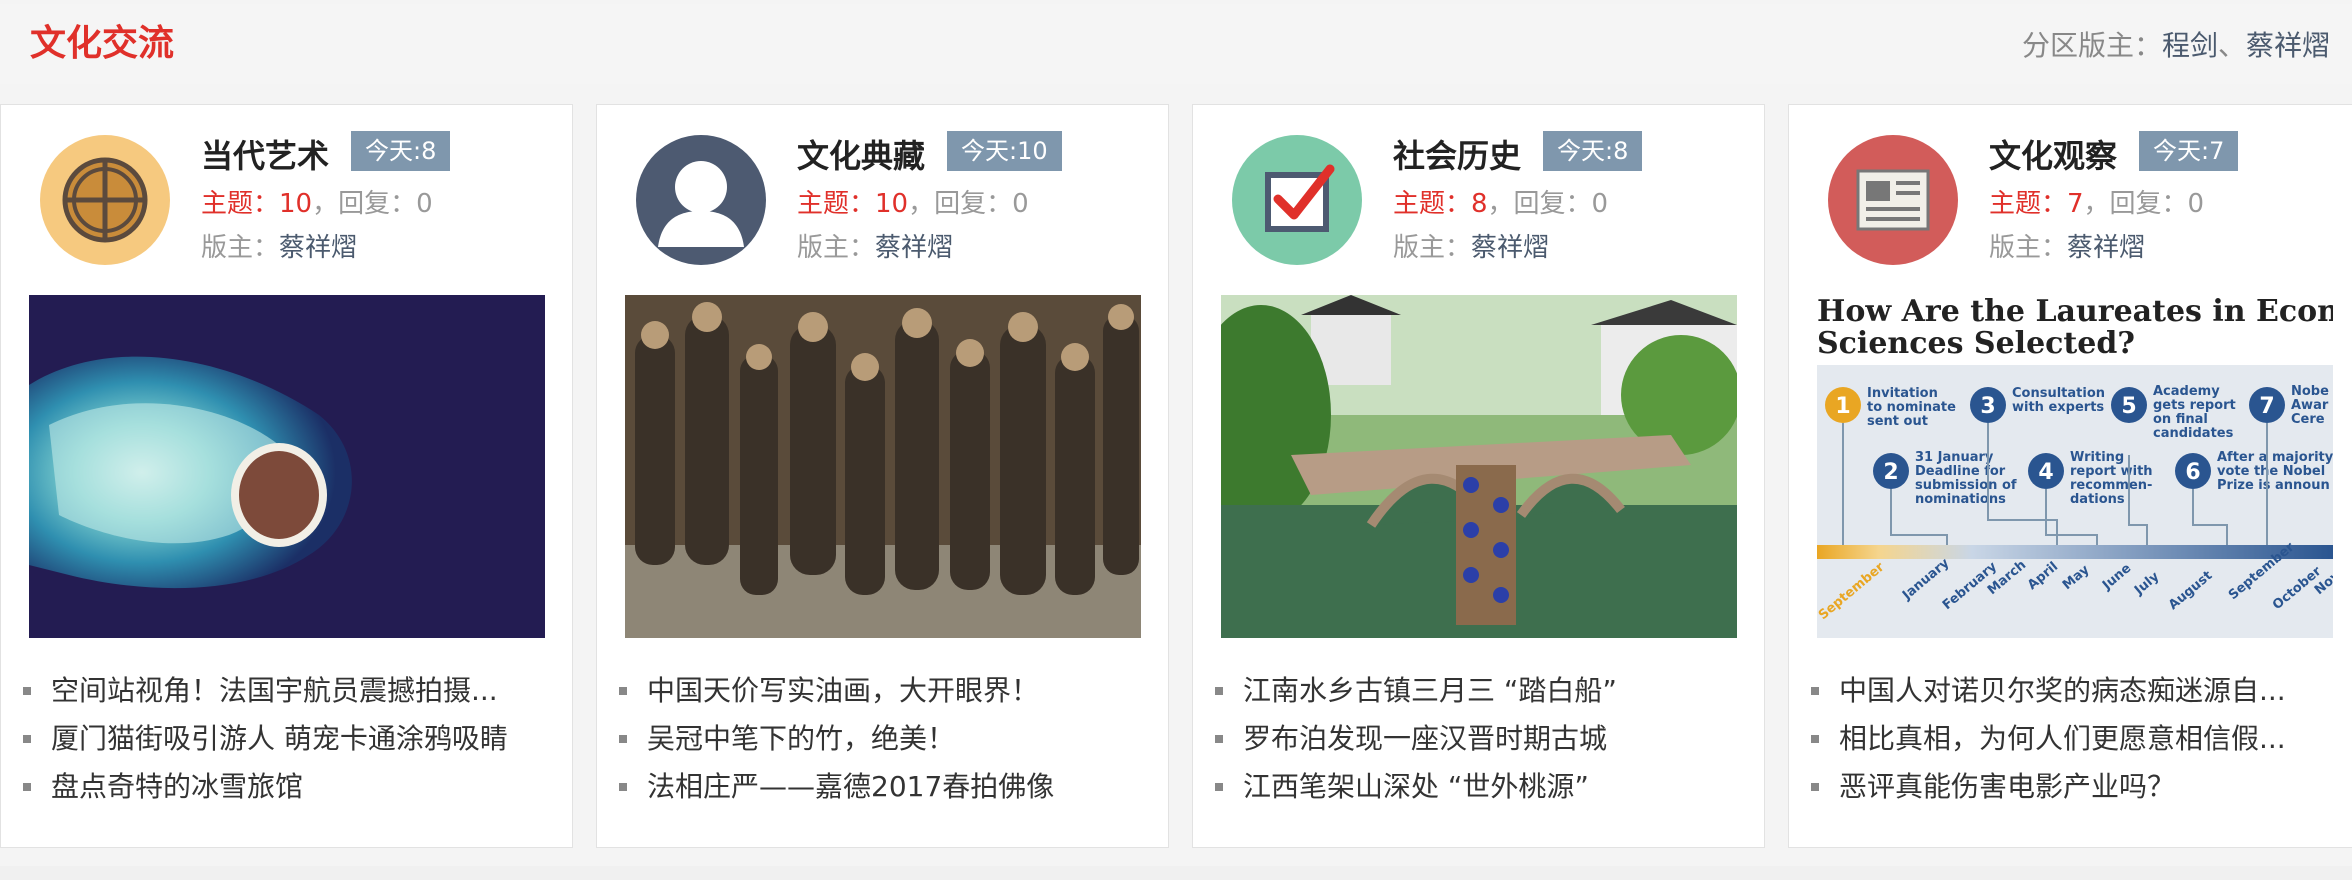 Image resolution: width=2352 pixels, height=880 pixels. I want to click on step-text: Cere, so click(2308, 419).